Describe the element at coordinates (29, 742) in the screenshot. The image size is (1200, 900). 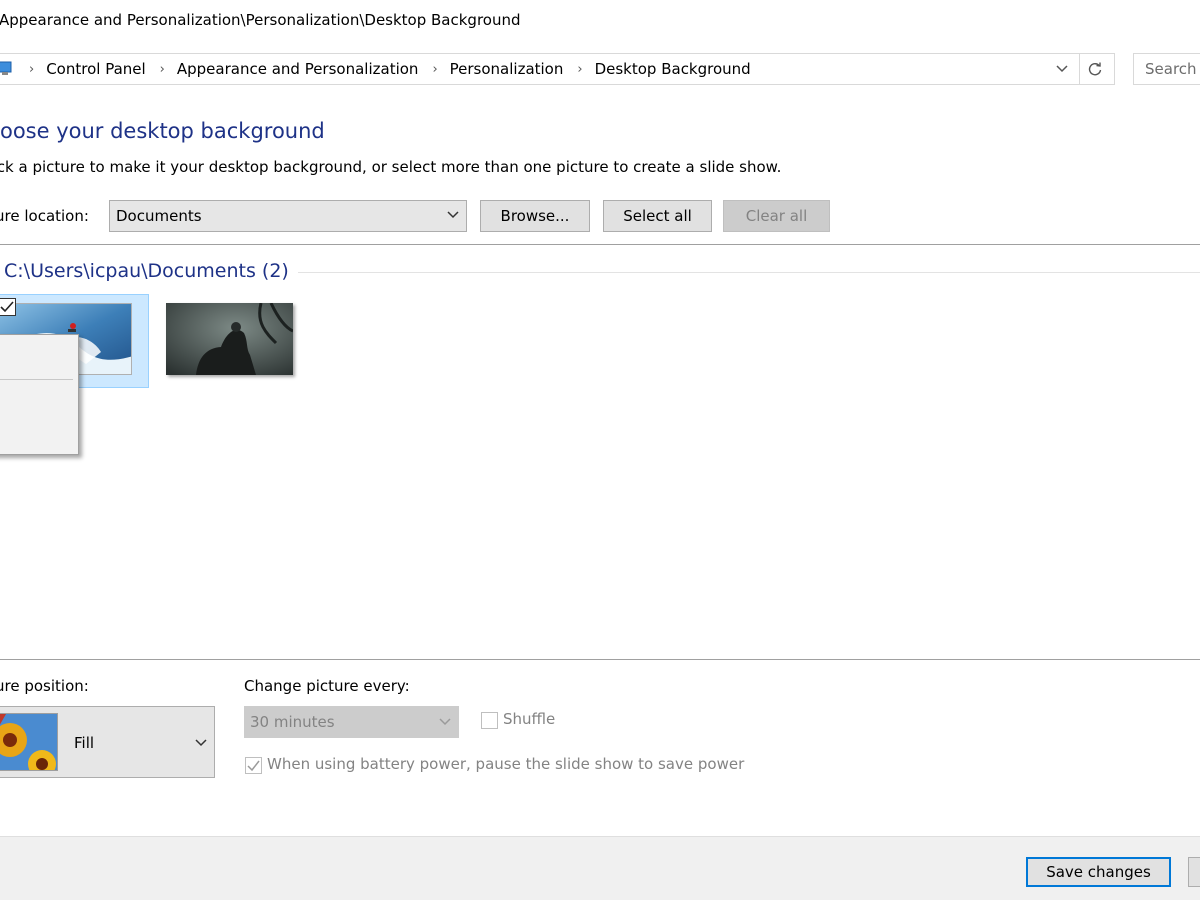
I see `position-preview-image` at that location.